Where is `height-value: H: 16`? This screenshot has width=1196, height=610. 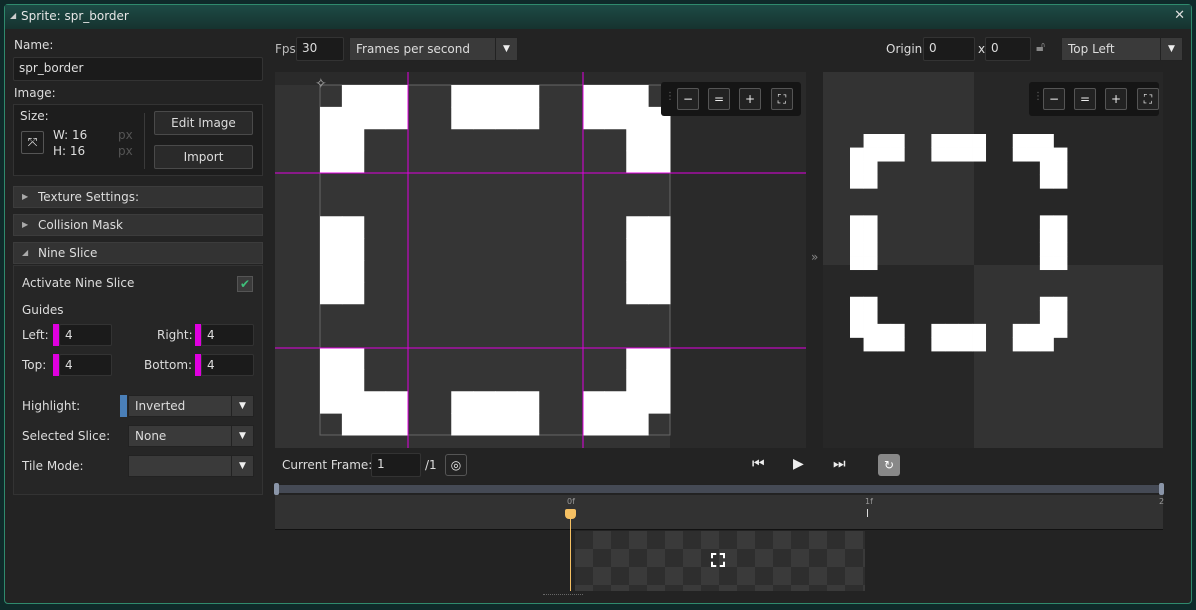
height-value: H: 16 is located at coordinates (69, 151).